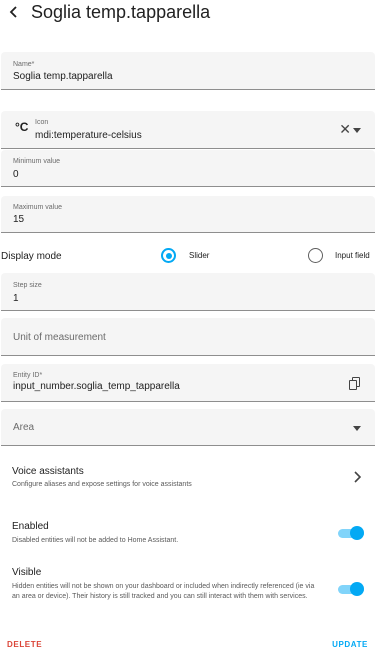 Image resolution: width=375 pixels, height=657 pixels. Describe the element at coordinates (24, 427) in the screenshot. I see `area-placeholder: Area` at that location.